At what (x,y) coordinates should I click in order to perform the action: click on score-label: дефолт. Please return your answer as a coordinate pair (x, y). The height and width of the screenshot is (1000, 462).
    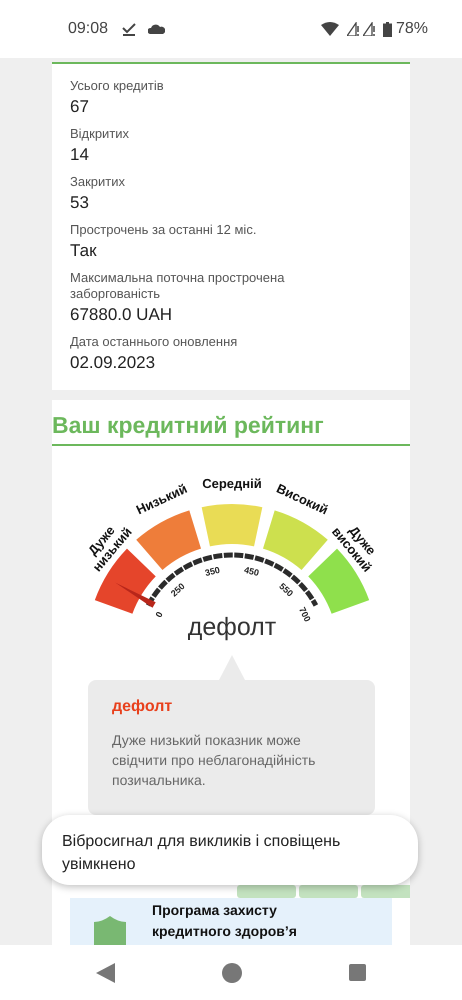
    Looking at the image, I should click on (232, 627).